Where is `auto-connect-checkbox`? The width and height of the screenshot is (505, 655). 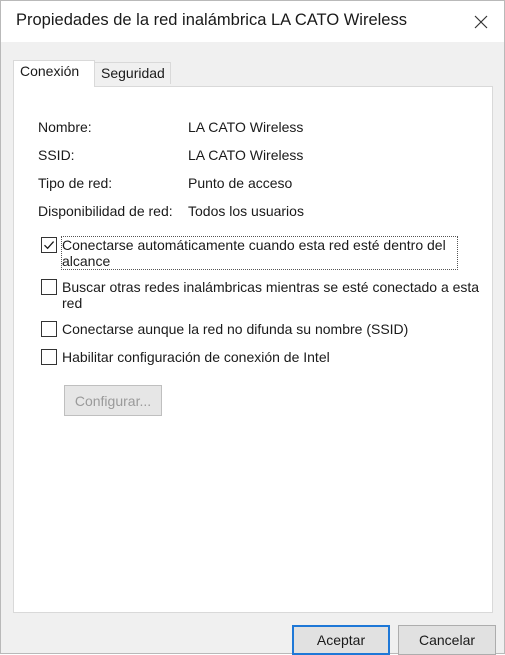
auto-connect-checkbox is located at coordinates (49, 245).